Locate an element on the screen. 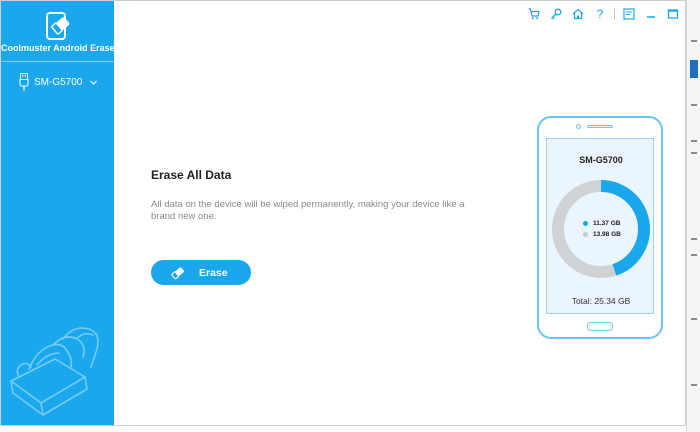 The width and height of the screenshot is (700, 432). erase-title: Erase All Data is located at coordinates (191, 175).